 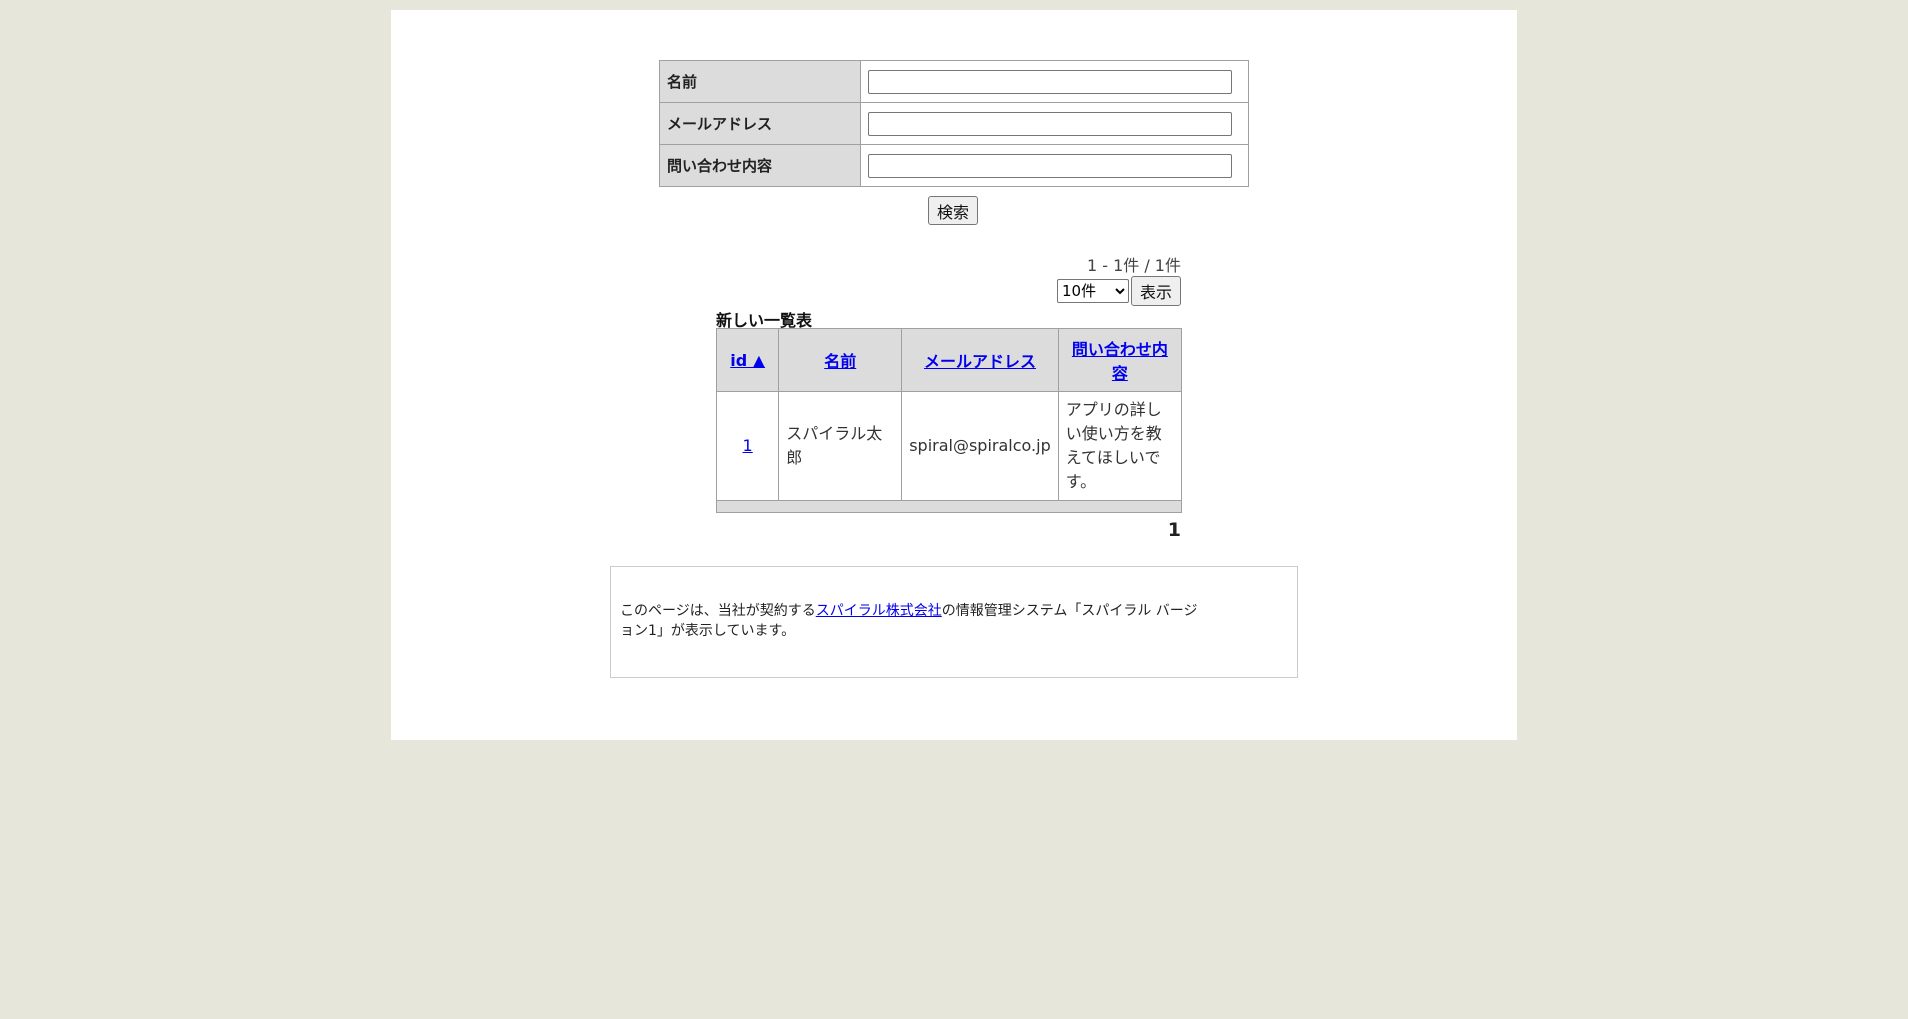 I want to click on search-form: 名前 メールアドレス 問い合わせ内容, so click(x=954, y=123).